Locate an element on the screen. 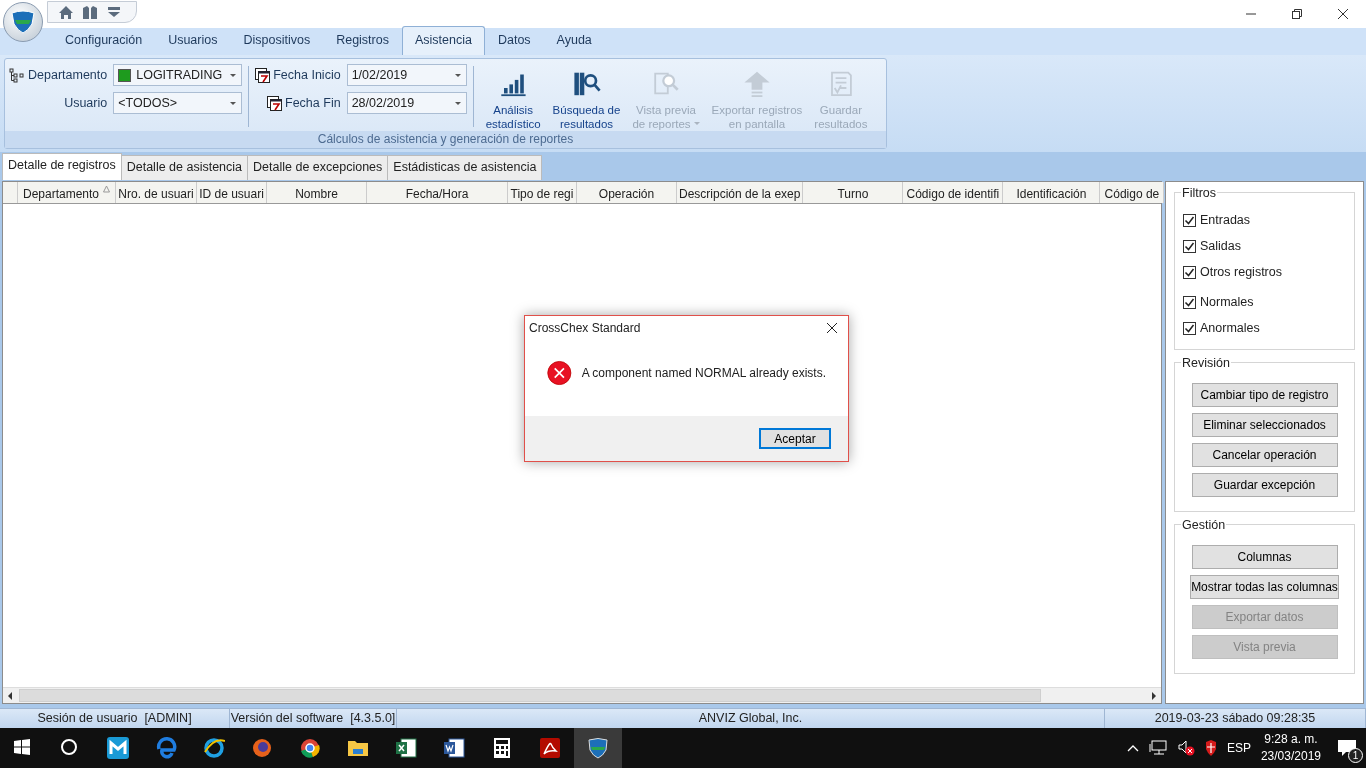 The height and width of the screenshot is (768, 1366). chevron-up-icon is located at coordinates (1132, 748).